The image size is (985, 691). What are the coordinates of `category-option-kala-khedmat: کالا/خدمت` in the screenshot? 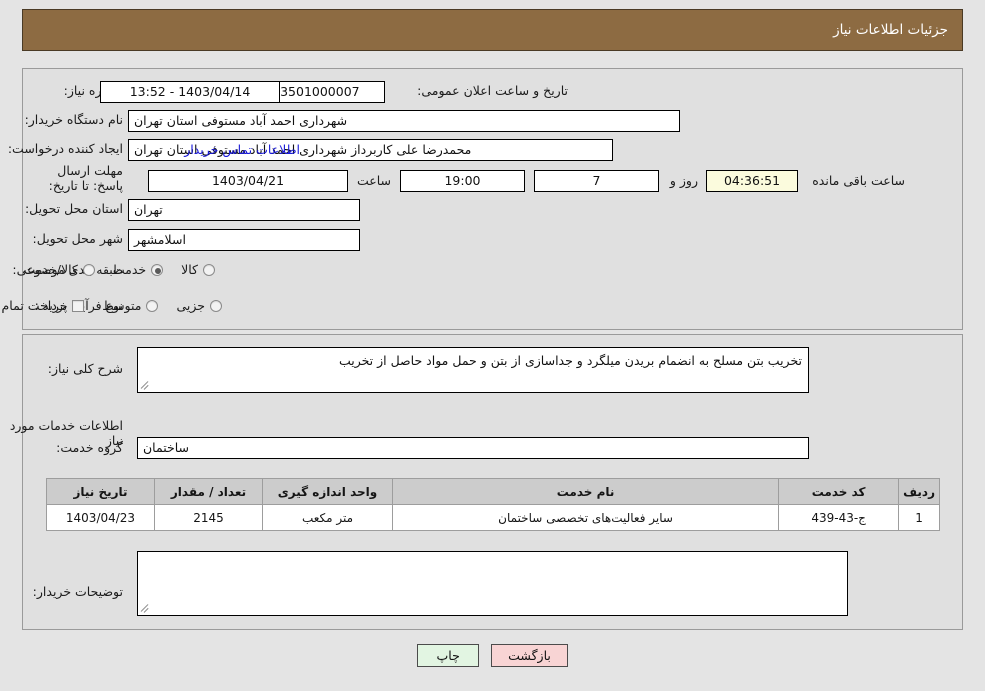 It's located at (59, 269).